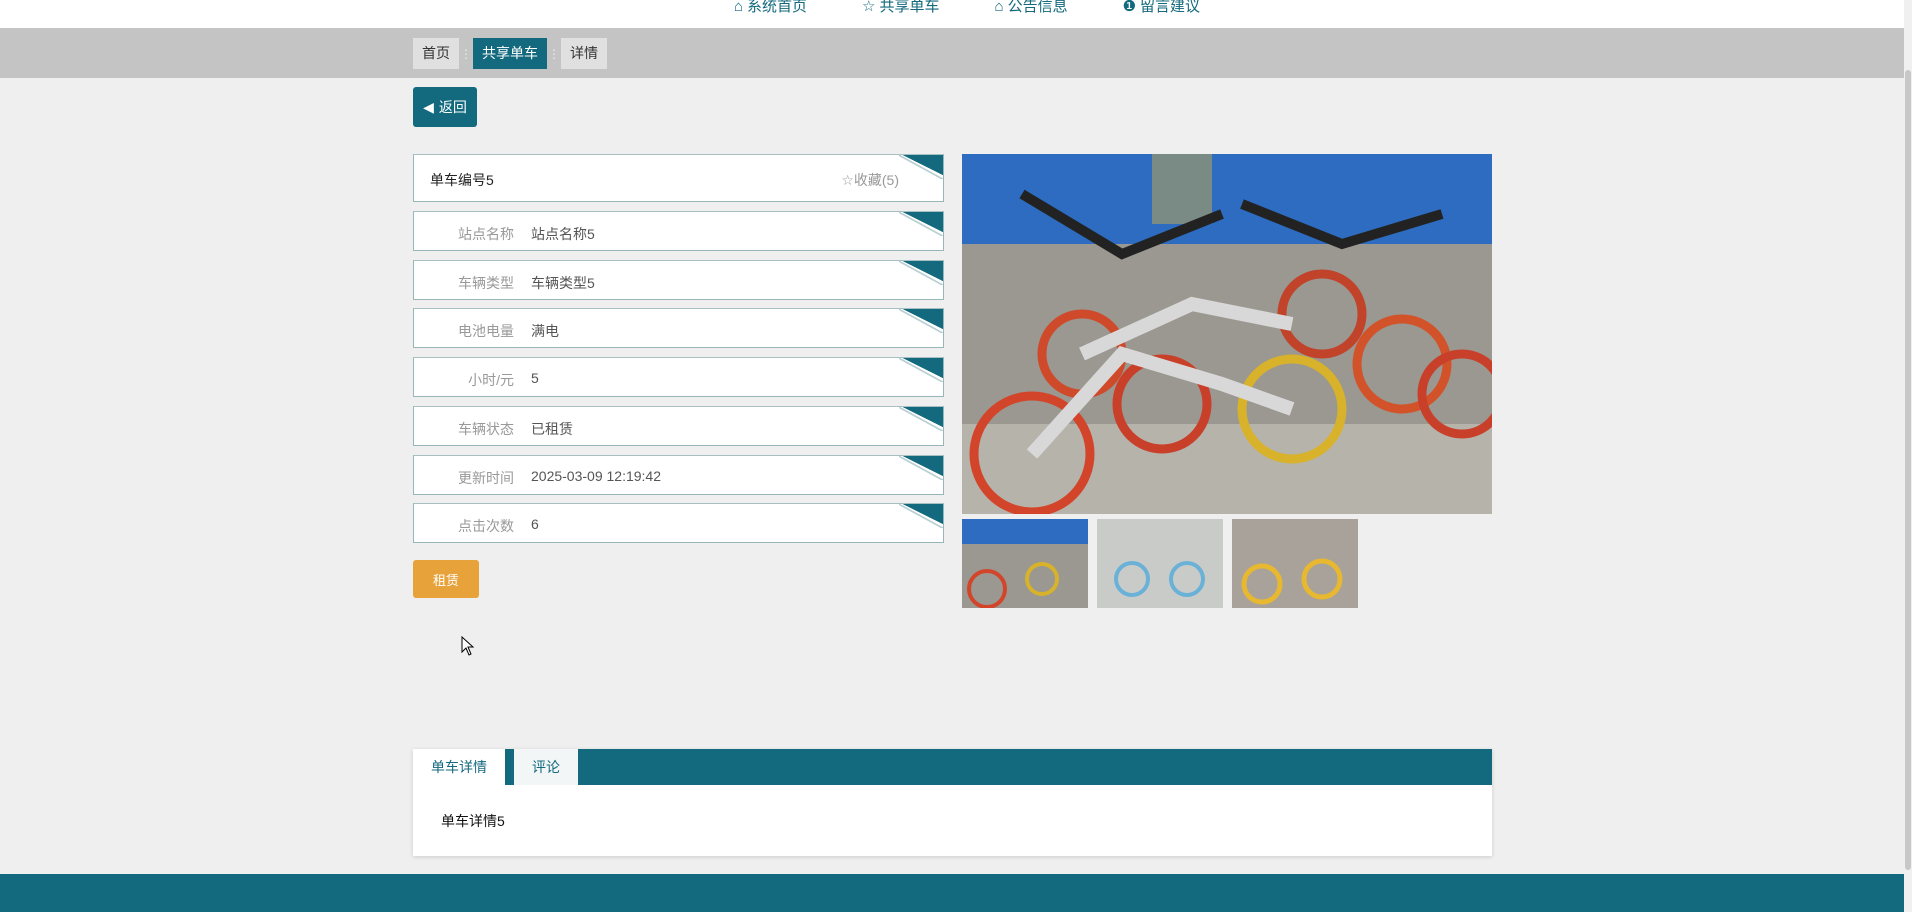 Image resolution: width=1912 pixels, height=912 pixels. I want to click on caret-left-icon: ◀, so click(428, 106).